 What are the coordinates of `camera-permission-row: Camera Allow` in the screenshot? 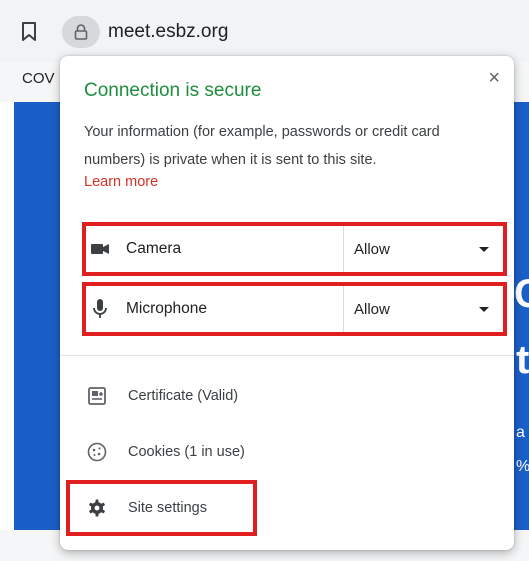 It's located at (294, 249).